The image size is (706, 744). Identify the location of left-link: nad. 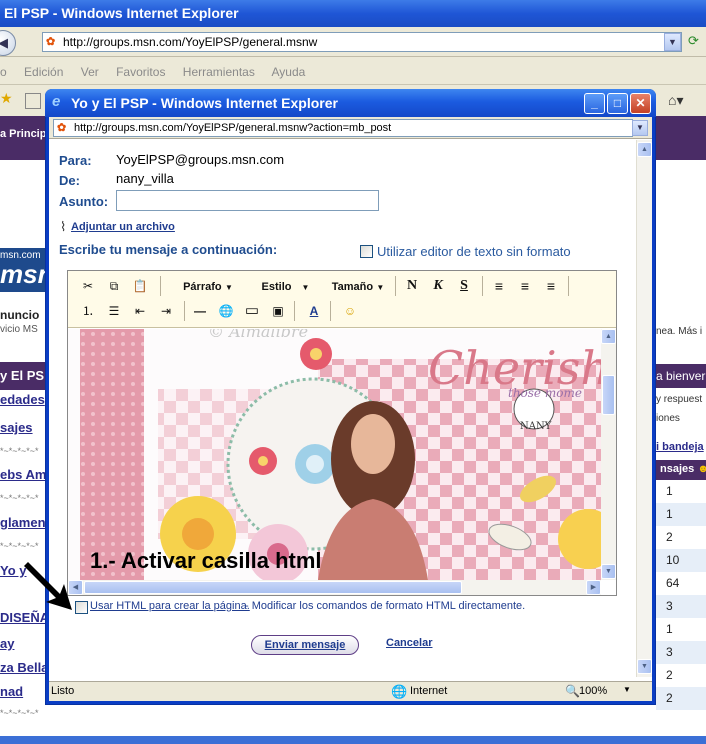
(23, 691).